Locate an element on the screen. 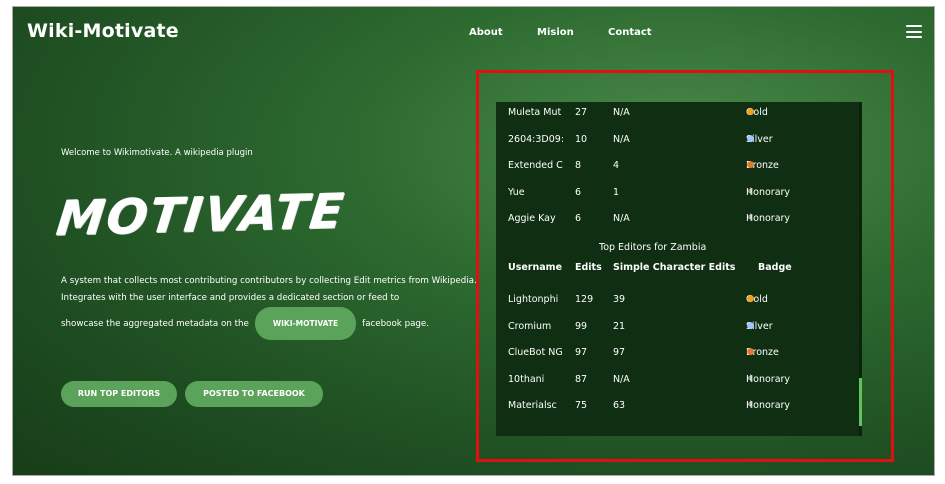 This screenshot has width=945, height=484. hamburger-menu-icon is located at coordinates (914, 31).